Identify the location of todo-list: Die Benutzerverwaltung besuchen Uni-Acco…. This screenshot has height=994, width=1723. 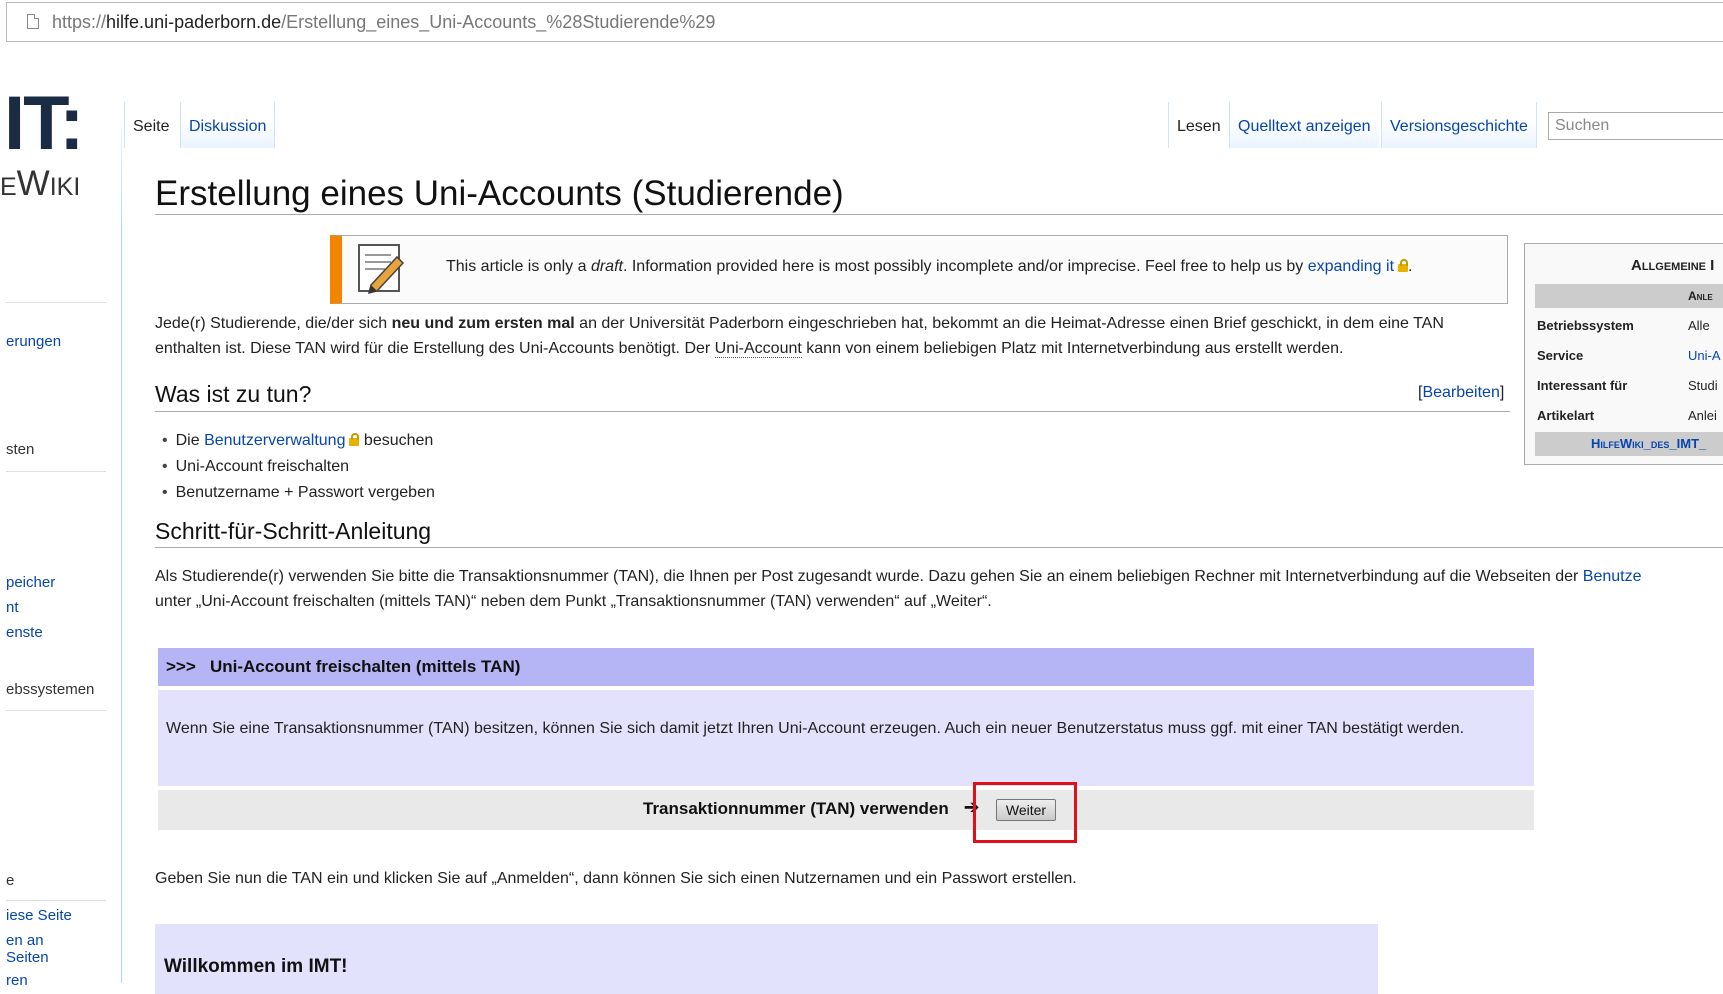
(298, 467).